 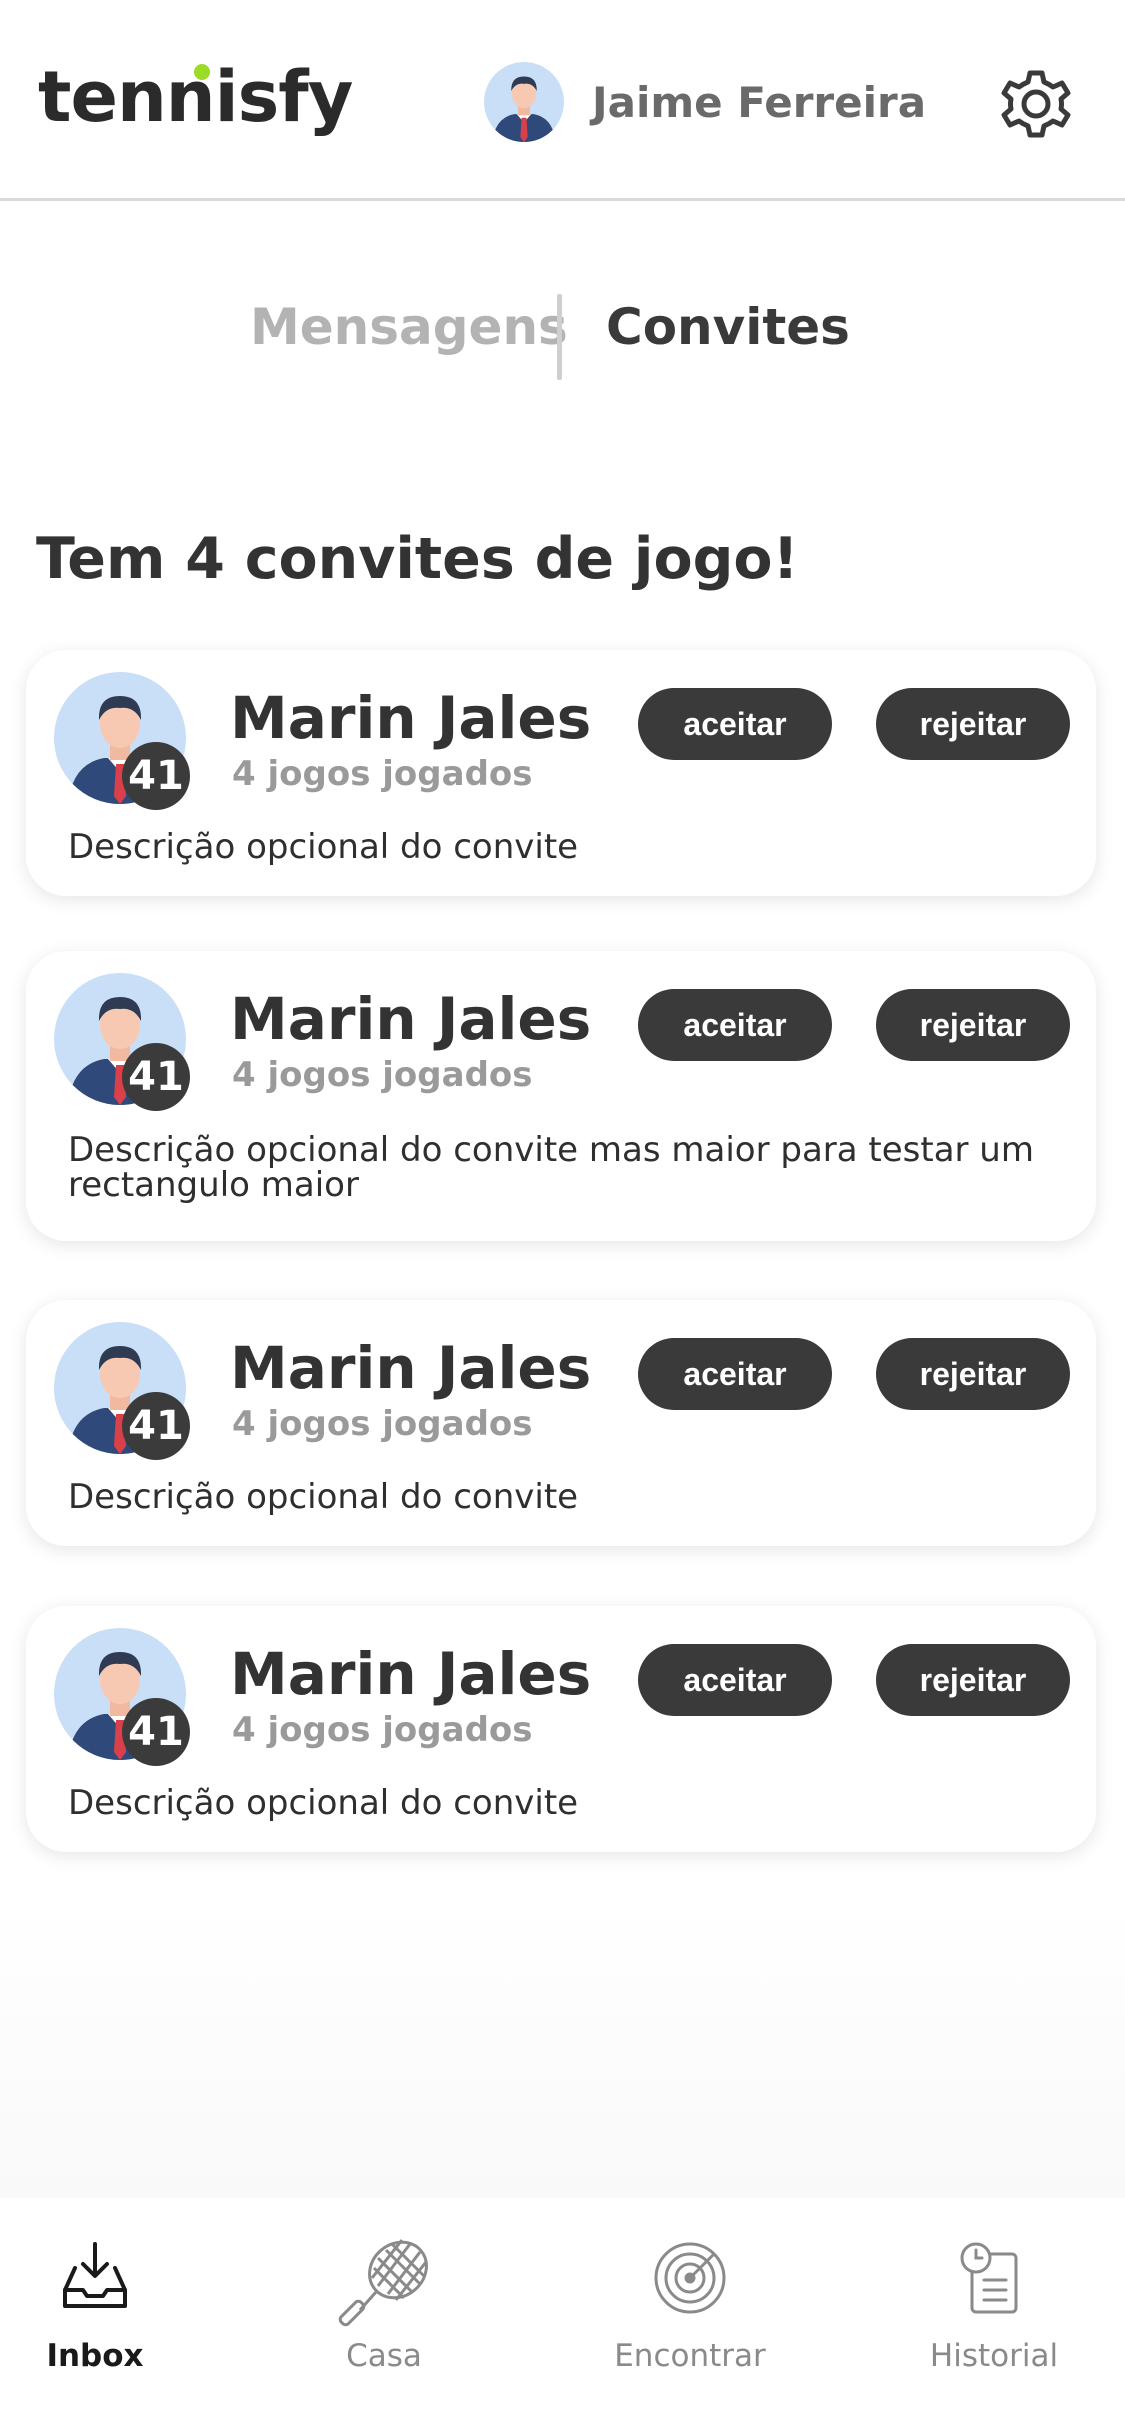 I want to click on page-title: Tem 4 convites de jogo!, so click(x=417, y=559).